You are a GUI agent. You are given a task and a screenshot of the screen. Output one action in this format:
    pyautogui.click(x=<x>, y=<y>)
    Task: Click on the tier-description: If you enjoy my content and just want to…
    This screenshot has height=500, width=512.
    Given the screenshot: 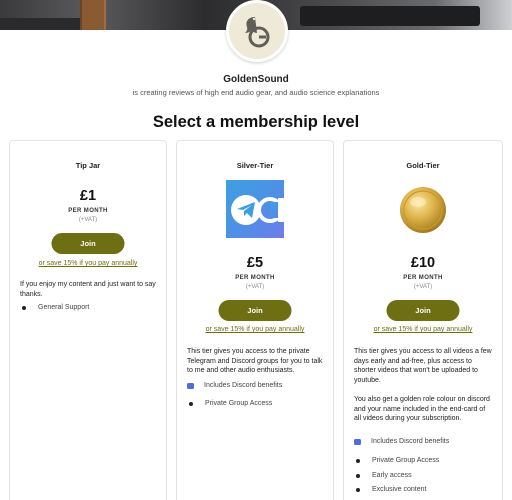 What is the action you would take?
    pyautogui.click(x=88, y=289)
    